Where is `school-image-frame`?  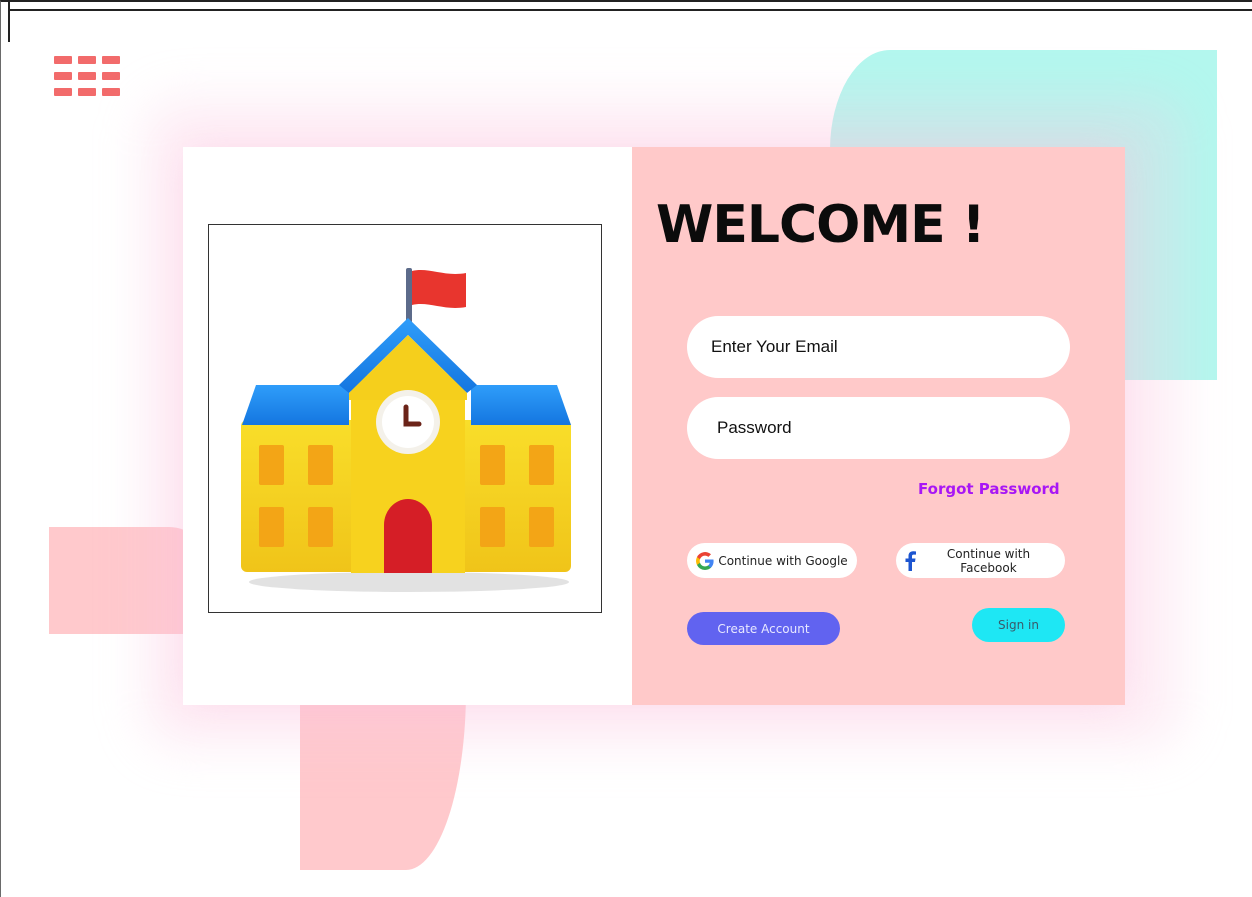 school-image-frame is located at coordinates (405, 418).